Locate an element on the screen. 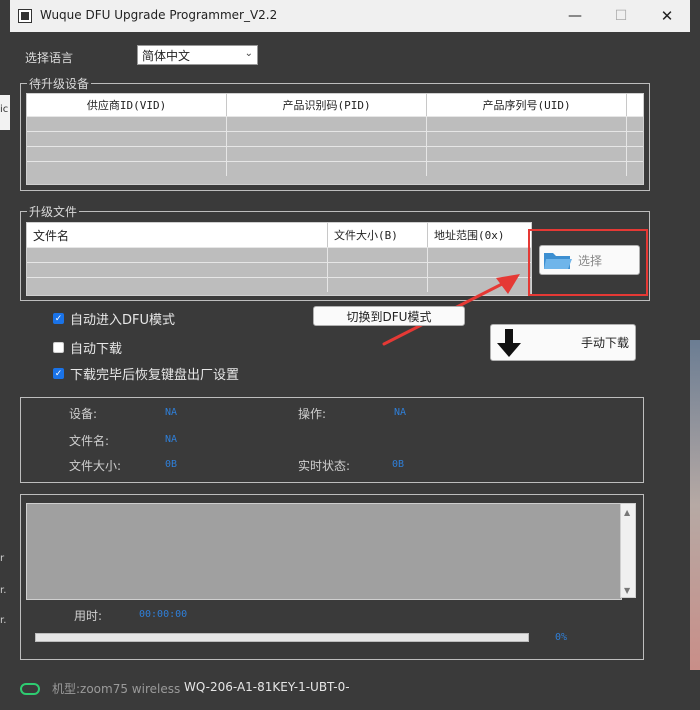 The width and height of the screenshot is (700, 710). folder-icon is located at coordinates (558, 261).